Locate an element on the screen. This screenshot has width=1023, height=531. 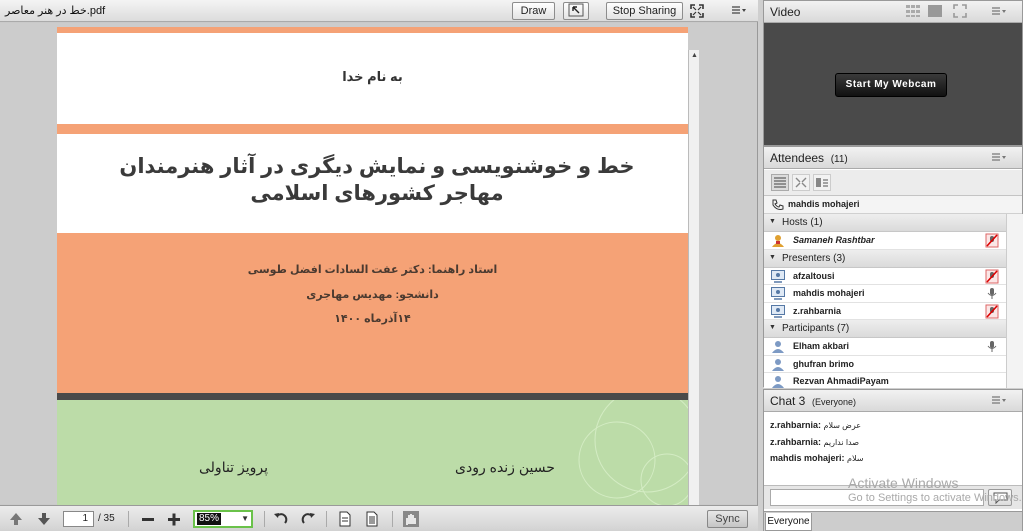
attendee-row: afzaltousi is located at coordinates (885, 276).